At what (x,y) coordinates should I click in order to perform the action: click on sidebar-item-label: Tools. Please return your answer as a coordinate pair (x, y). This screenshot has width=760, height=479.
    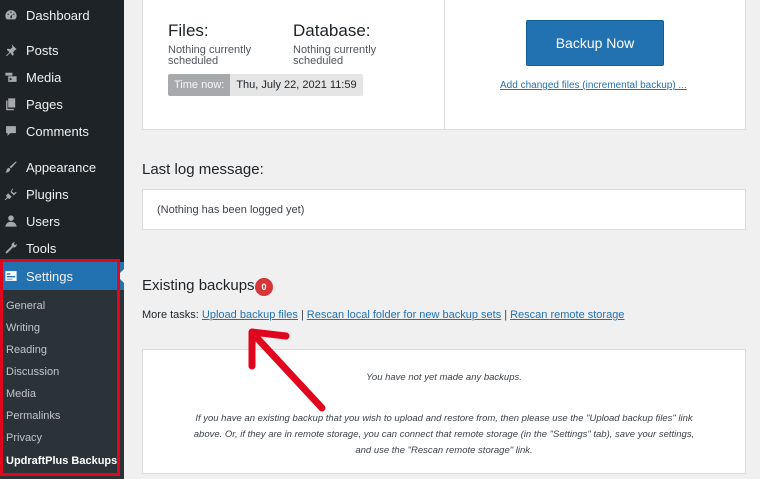
    Looking at the image, I should click on (41, 248).